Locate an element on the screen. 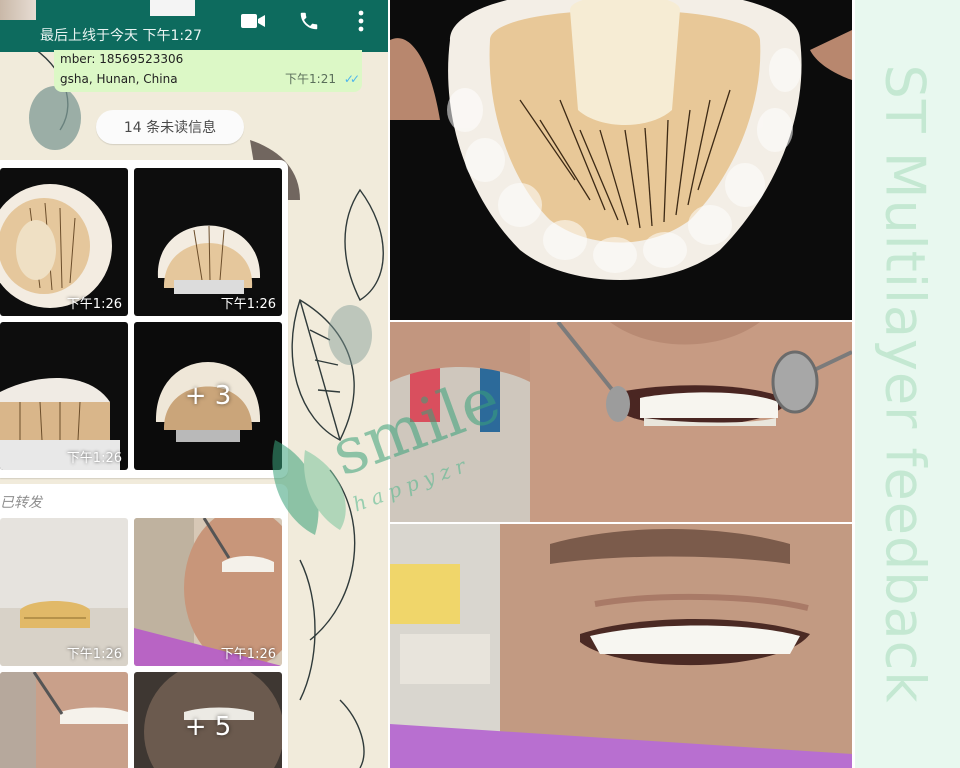  album-more-tile: + 5 is located at coordinates (208, 720).